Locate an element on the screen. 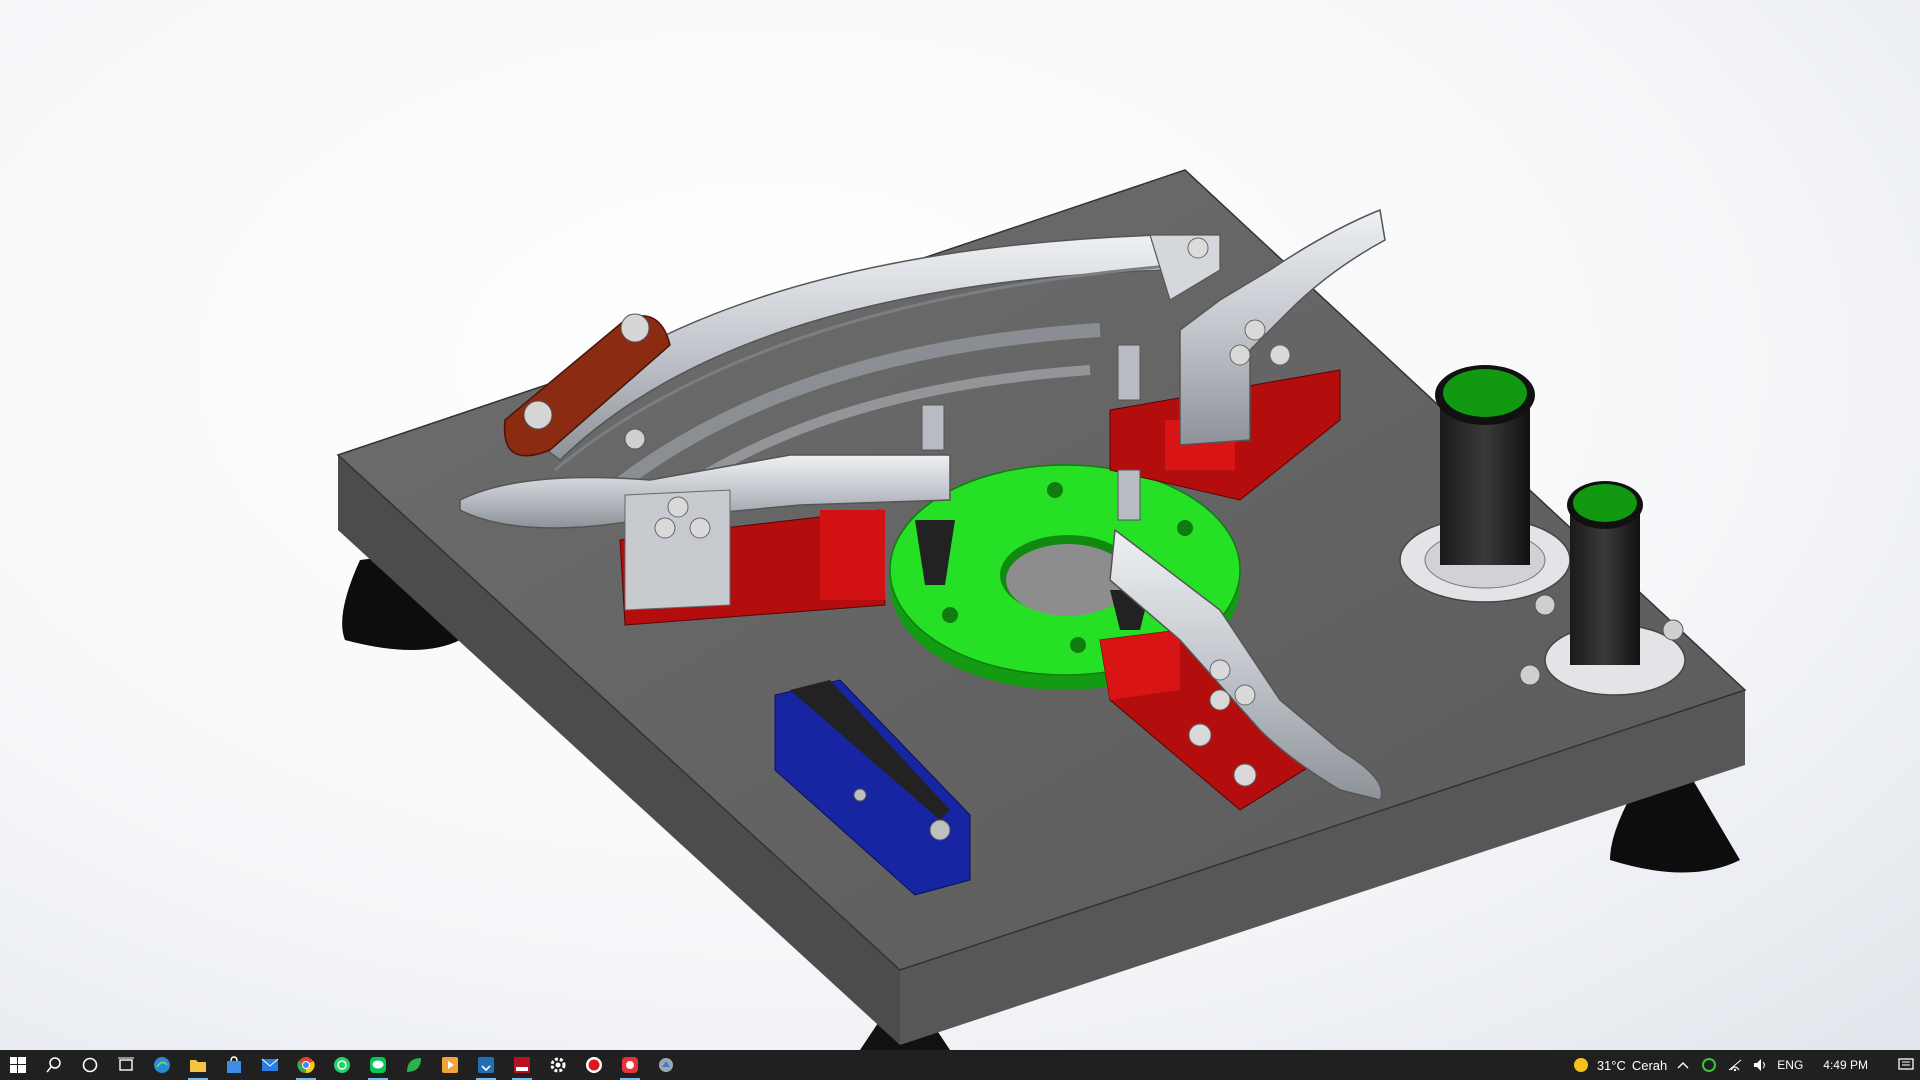 The width and height of the screenshot is (1920, 1080). windows-logo-icon is located at coordinates (18, 1065).